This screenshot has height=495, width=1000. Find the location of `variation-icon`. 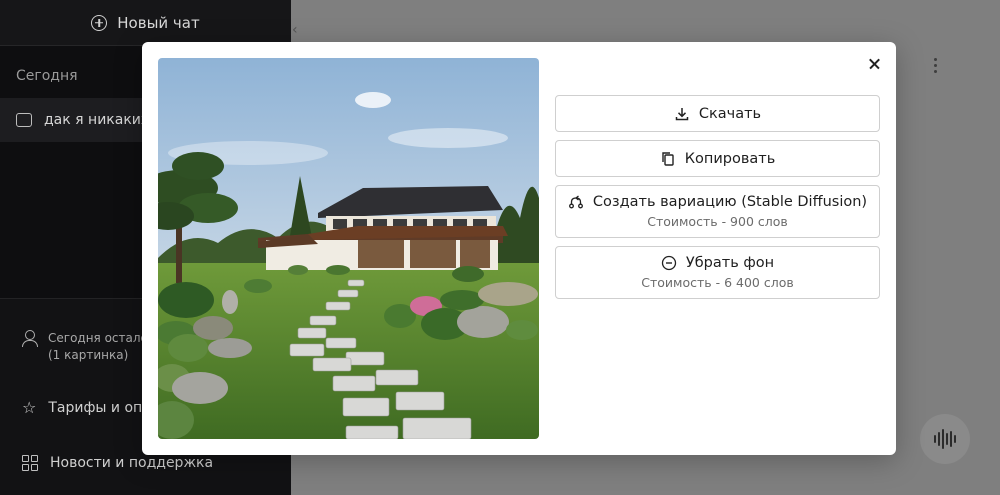

variation-icon is located at coordinates (576, 202).